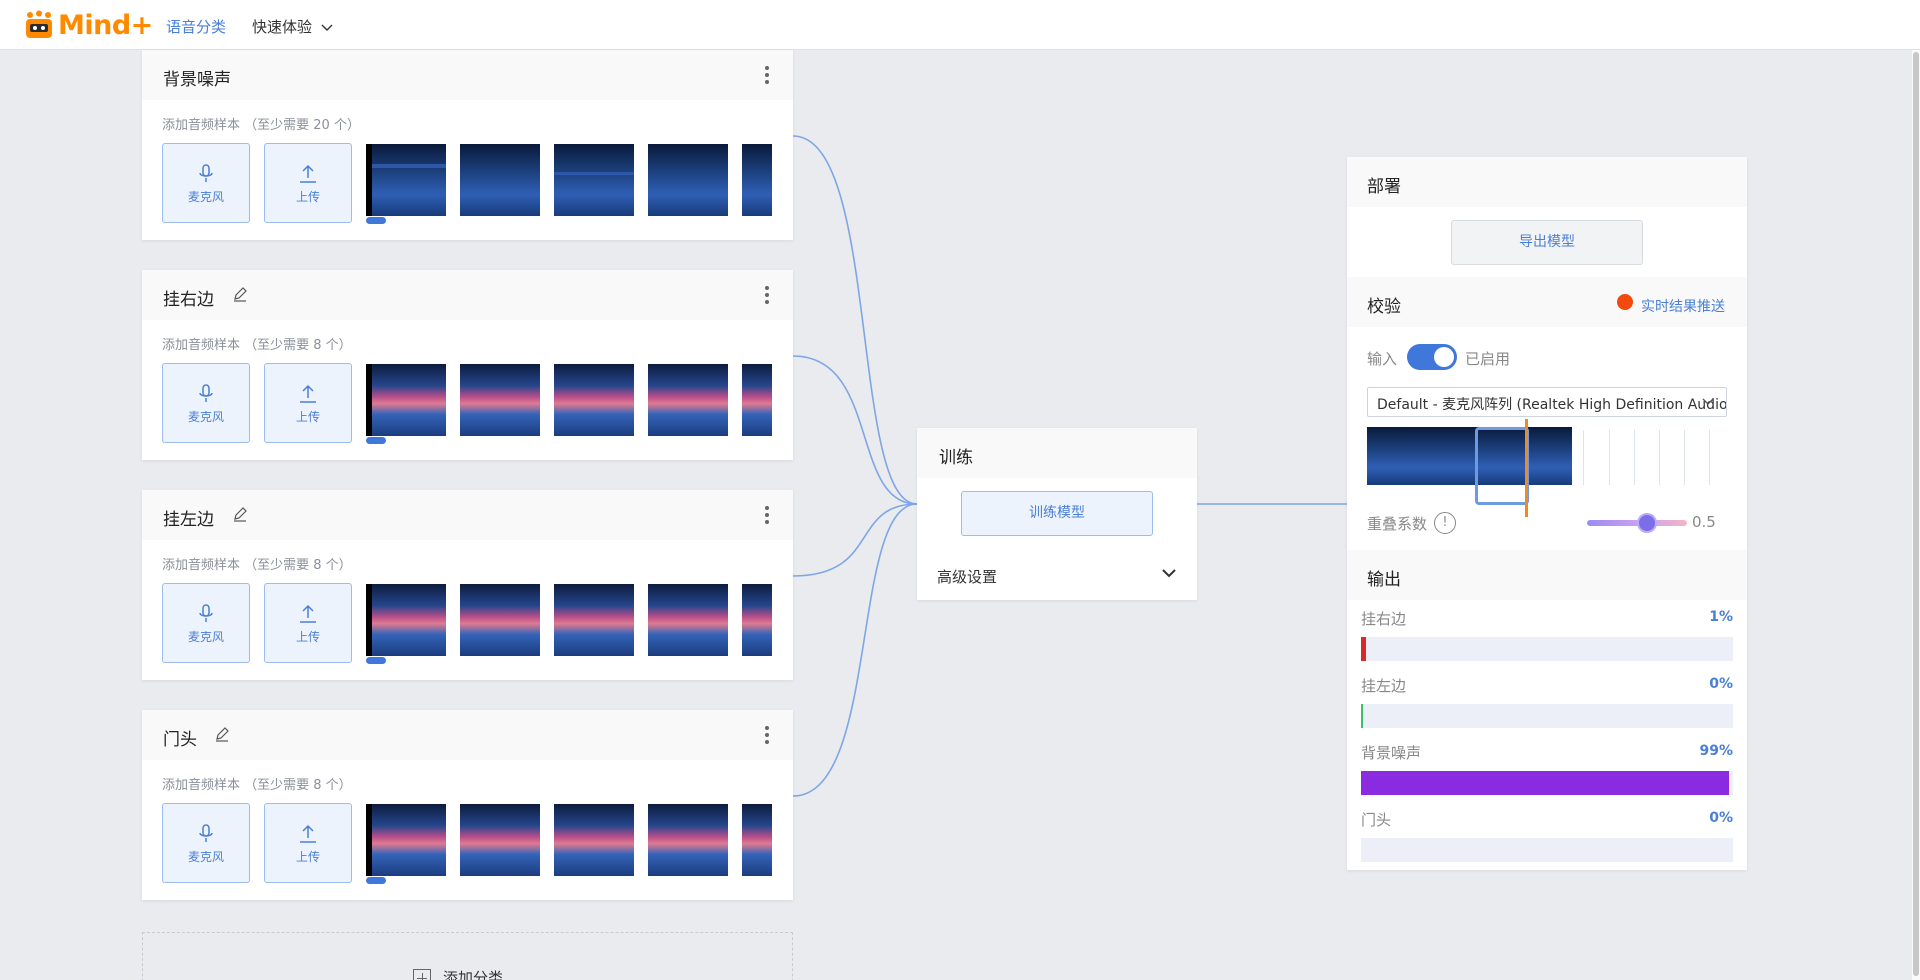 The image size is (1920, 980). What do you see at coordinates (956, 458) in the screenshot?
I see `training-title: 训练` at bounding box center [956, 458].